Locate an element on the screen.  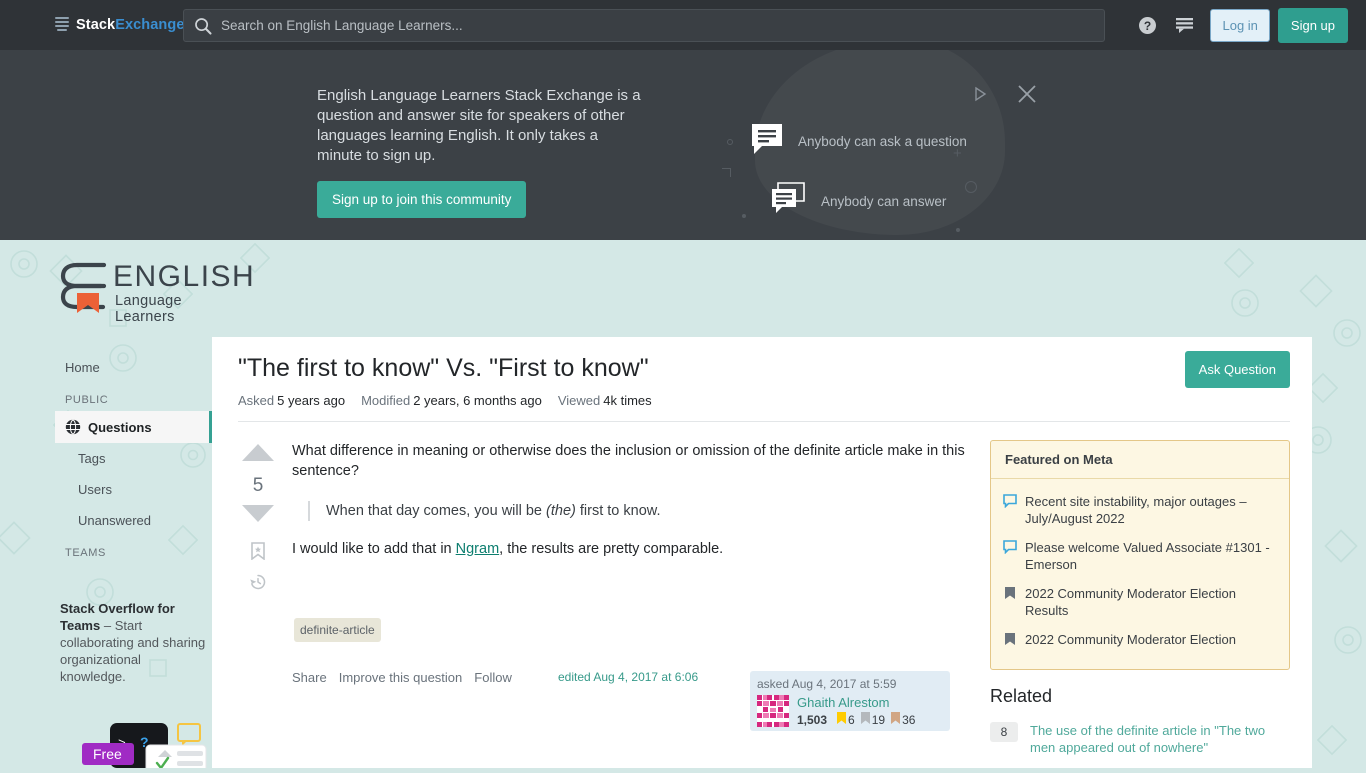
gold-badge-count: 6 is located at coordinates (851, 719).